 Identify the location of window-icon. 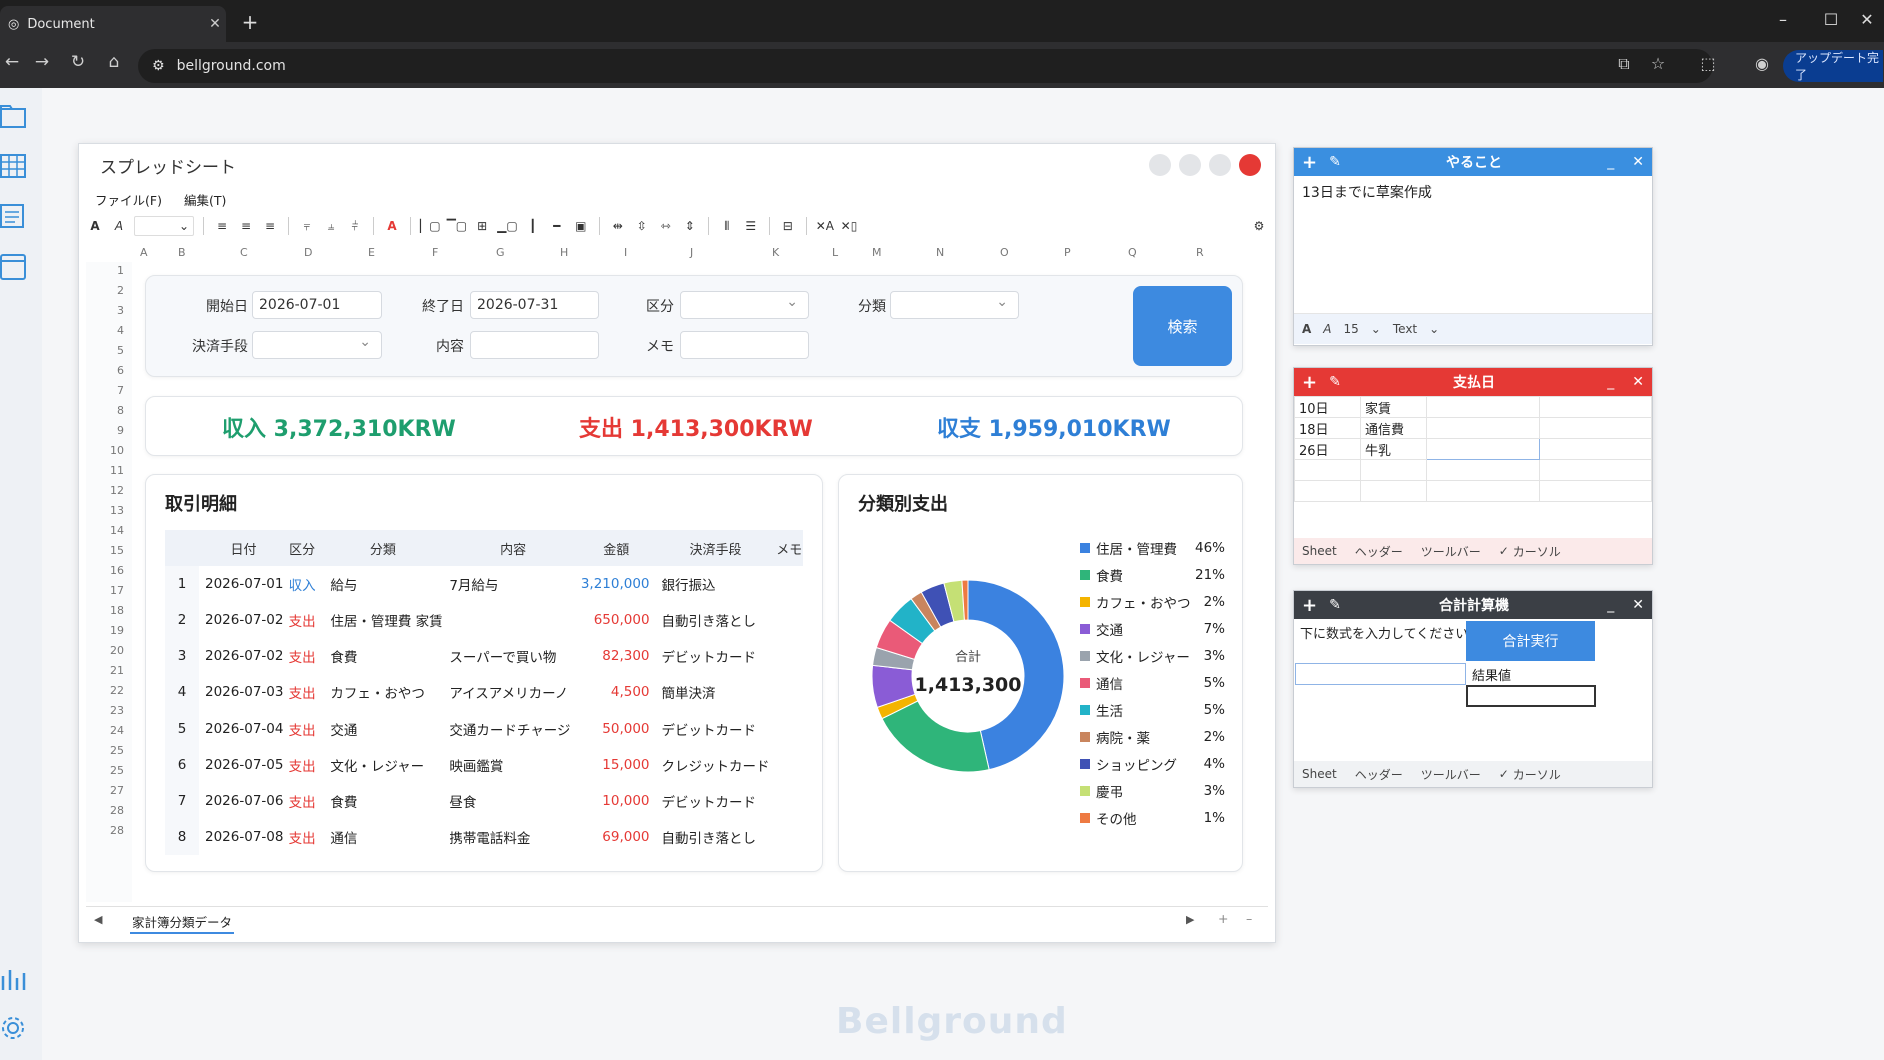
(15, 268).